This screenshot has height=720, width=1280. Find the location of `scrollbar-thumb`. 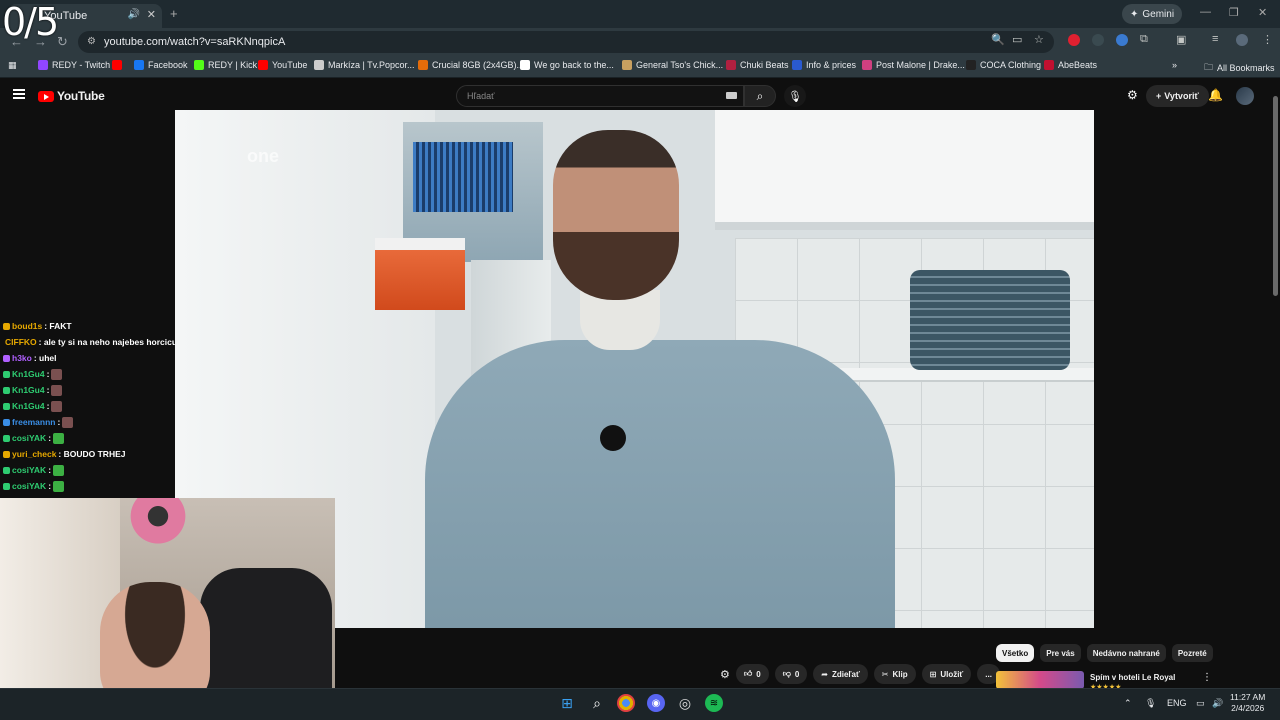

scrollbar-thumb is located at coordinates (1275, 196).